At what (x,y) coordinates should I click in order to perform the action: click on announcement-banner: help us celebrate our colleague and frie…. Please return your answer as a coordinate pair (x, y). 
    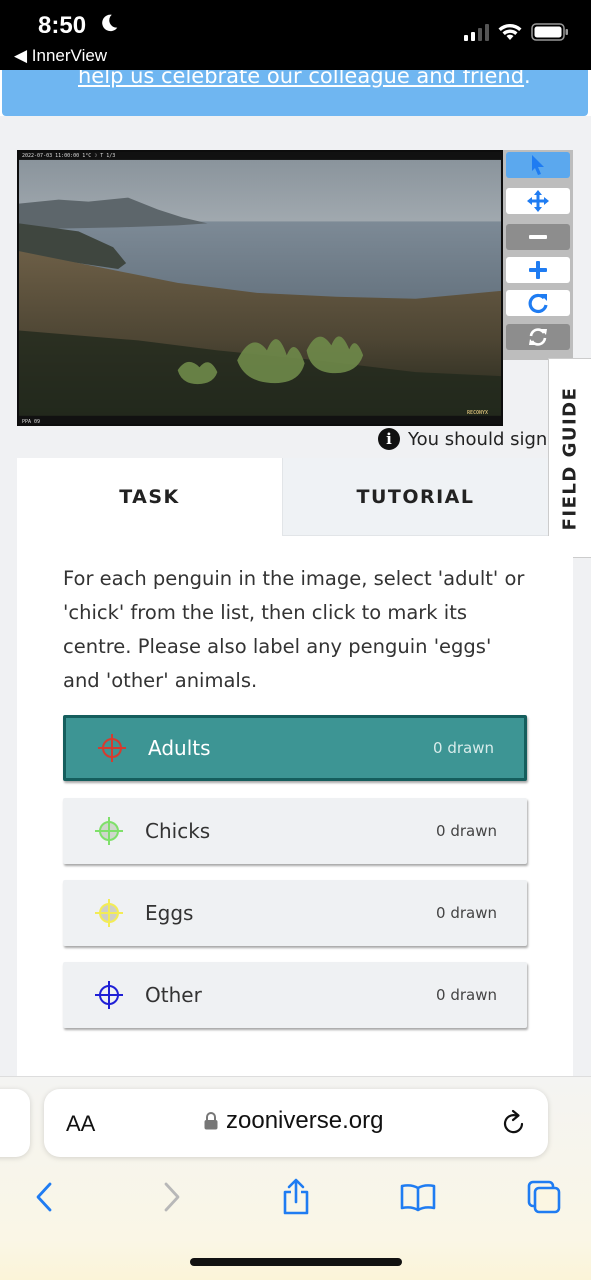
    Looking at the image, I should click on (295, 93).